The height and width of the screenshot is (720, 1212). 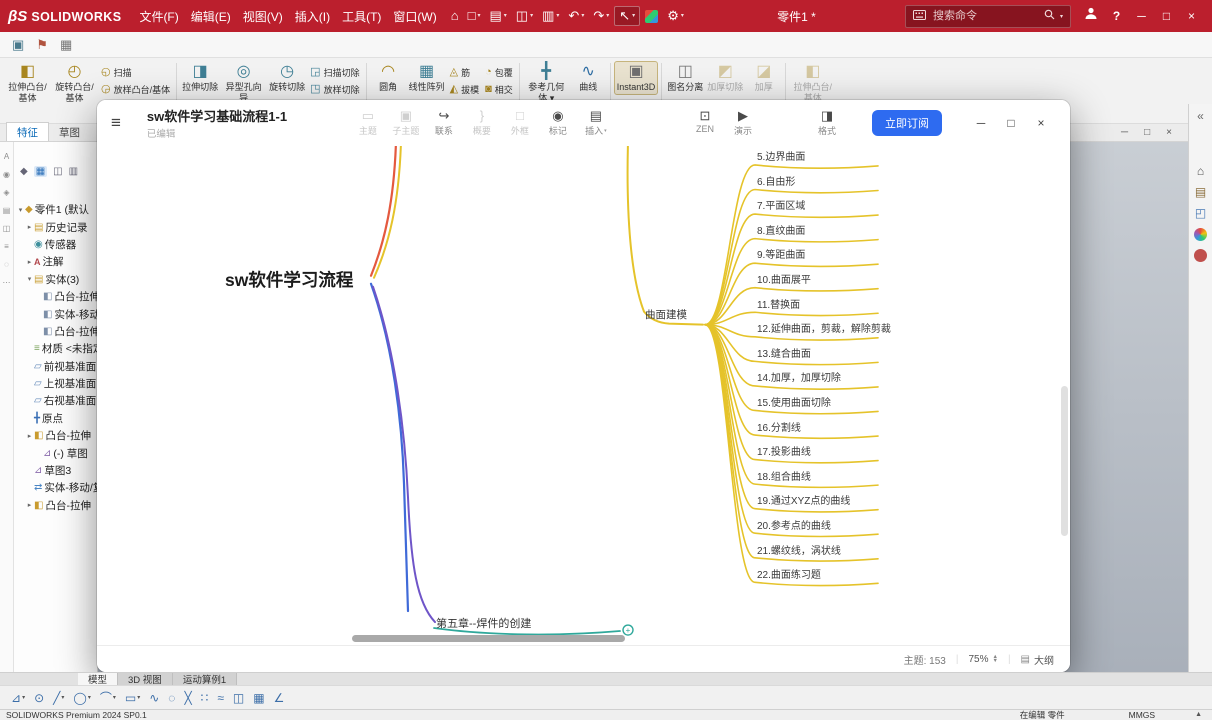 I want to click on ribbon-wrap: ◔ 包覆, so click(x=499, y=72).